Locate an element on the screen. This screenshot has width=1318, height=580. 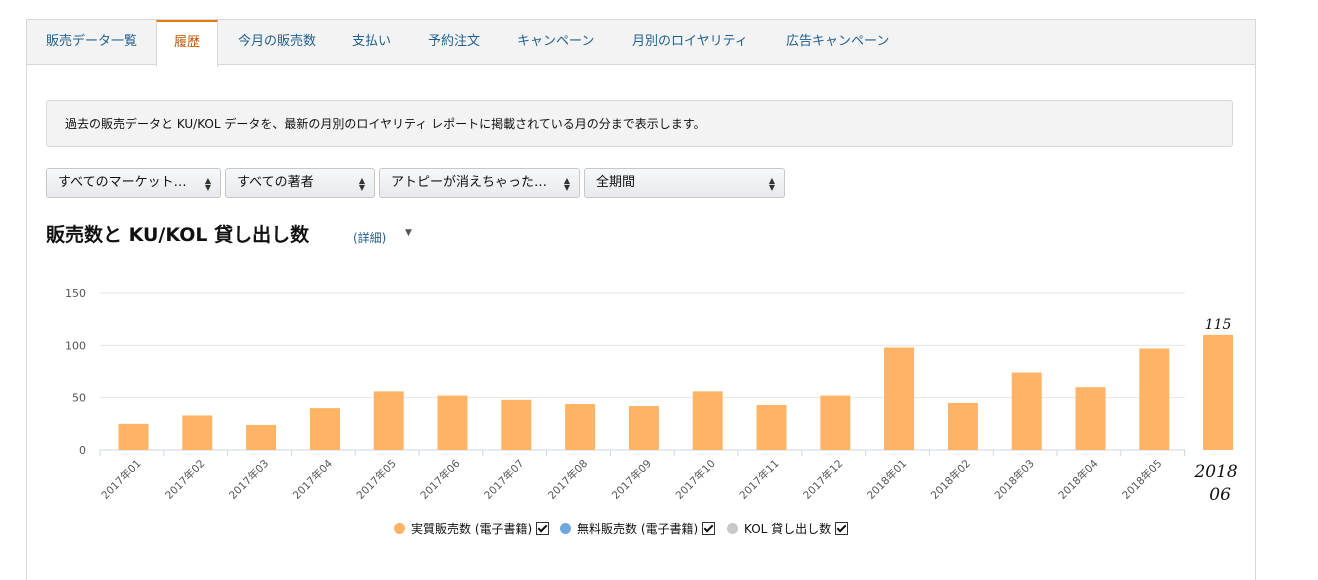
y-axis: 0 50 100 150 is located at coordinates (75, 372).